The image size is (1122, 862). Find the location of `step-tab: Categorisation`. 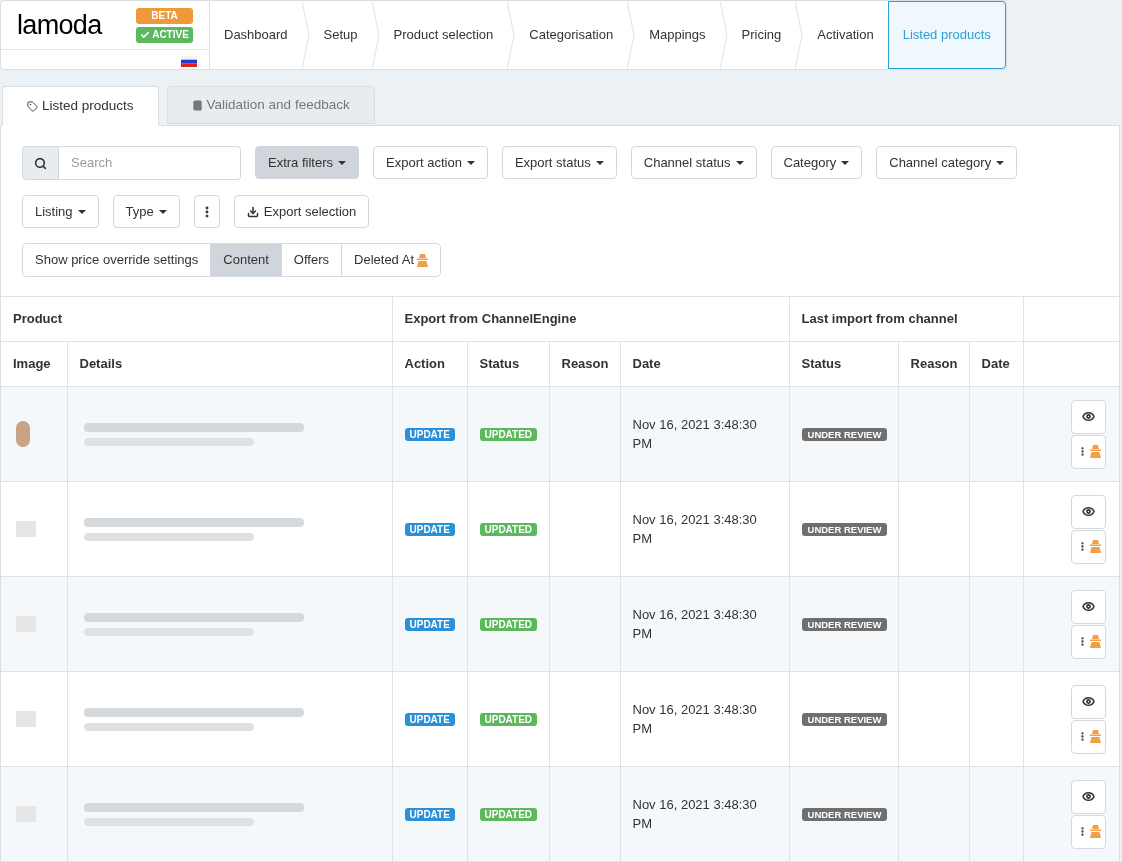

step-tab: Categorisation is located at coordinates (571, 35).